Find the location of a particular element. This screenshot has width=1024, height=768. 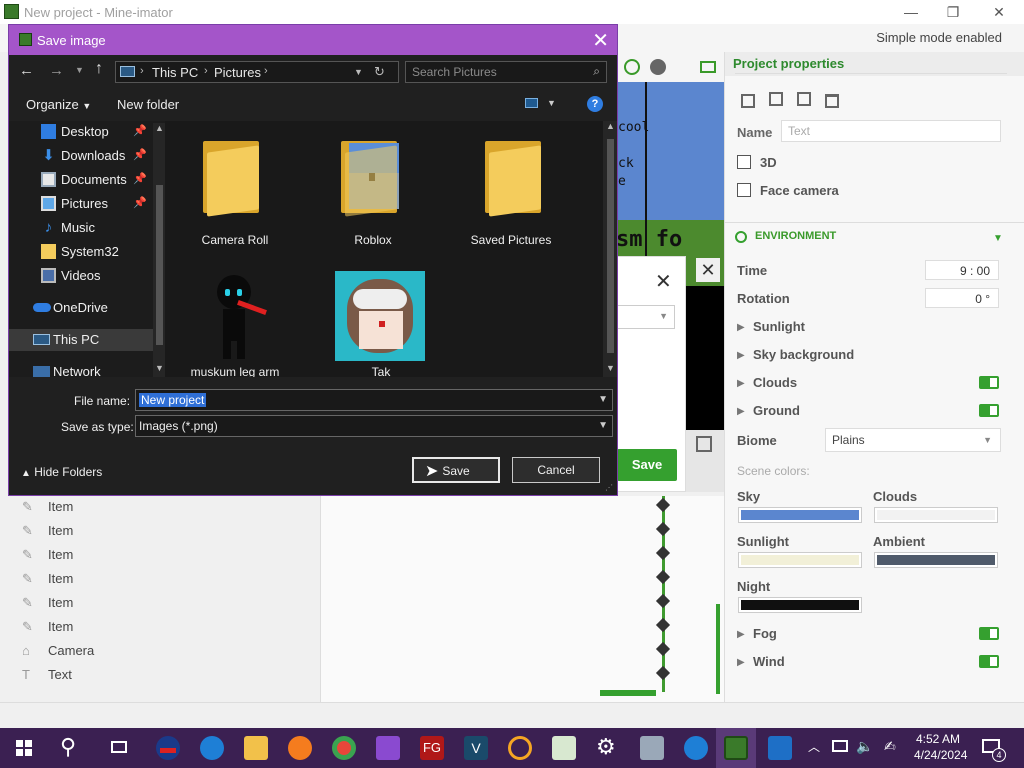

search-box: ⌕ is located at coordinates (506, 72).